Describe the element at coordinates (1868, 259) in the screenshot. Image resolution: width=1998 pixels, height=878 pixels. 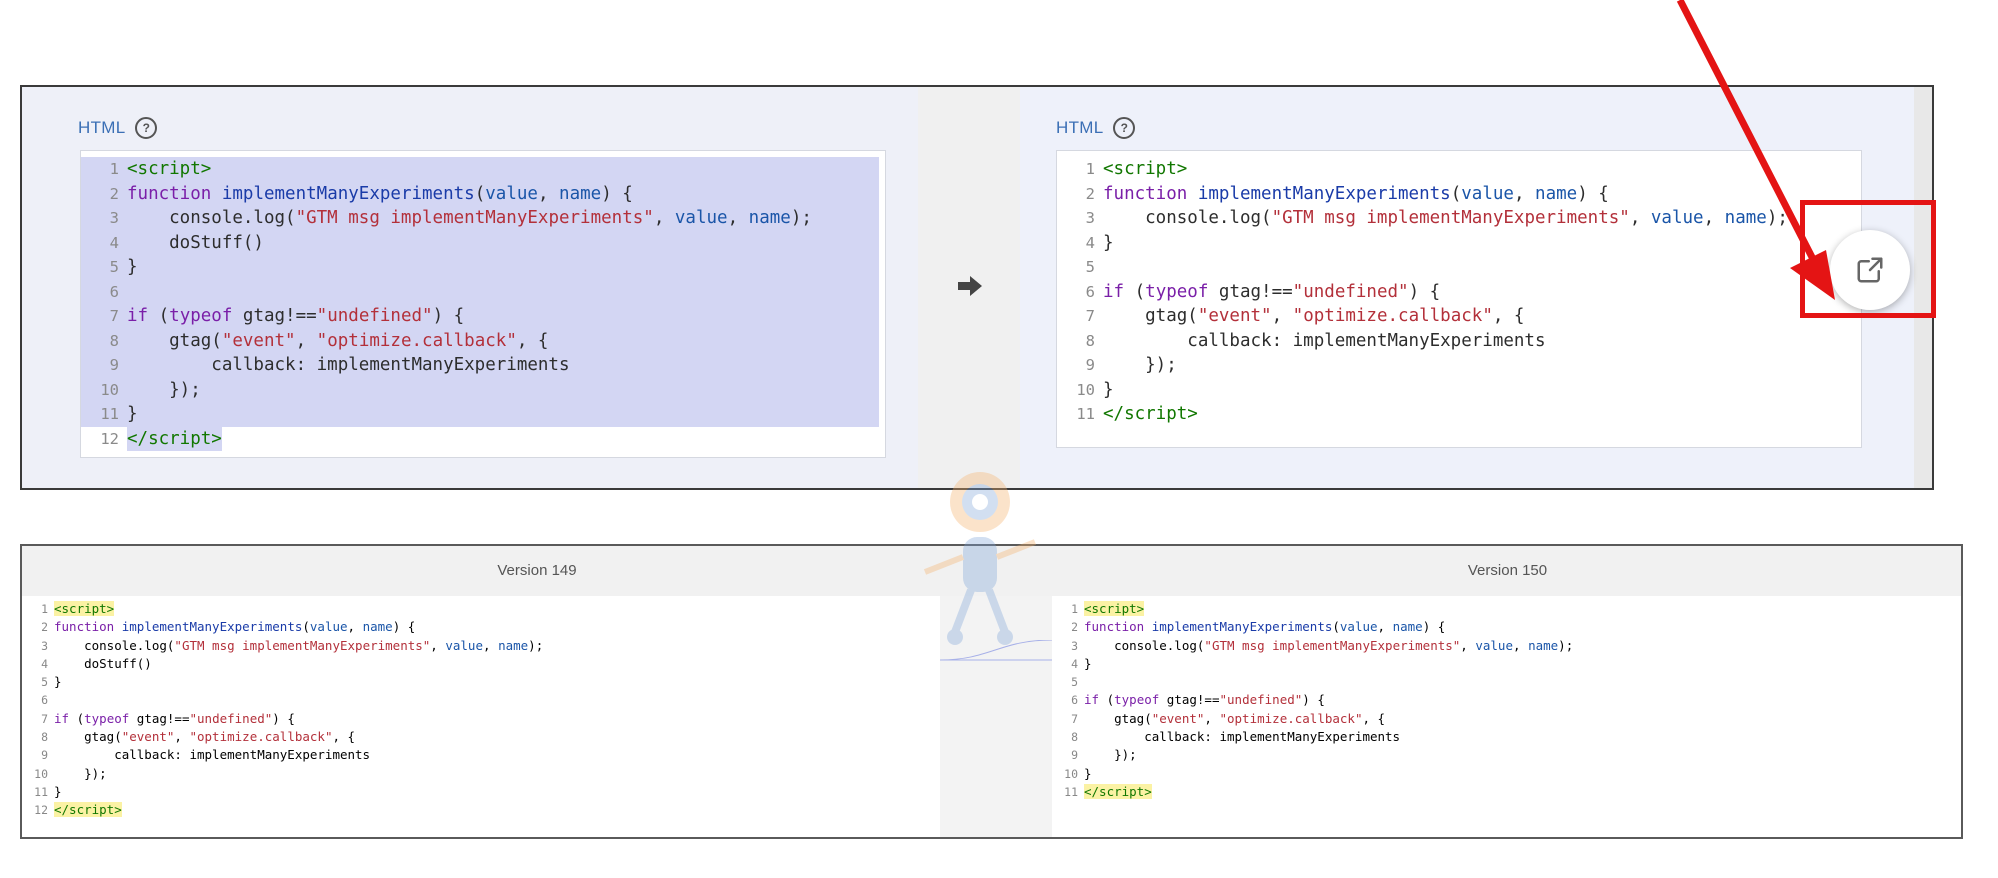
I see `annotation-highlight-box` at that location.